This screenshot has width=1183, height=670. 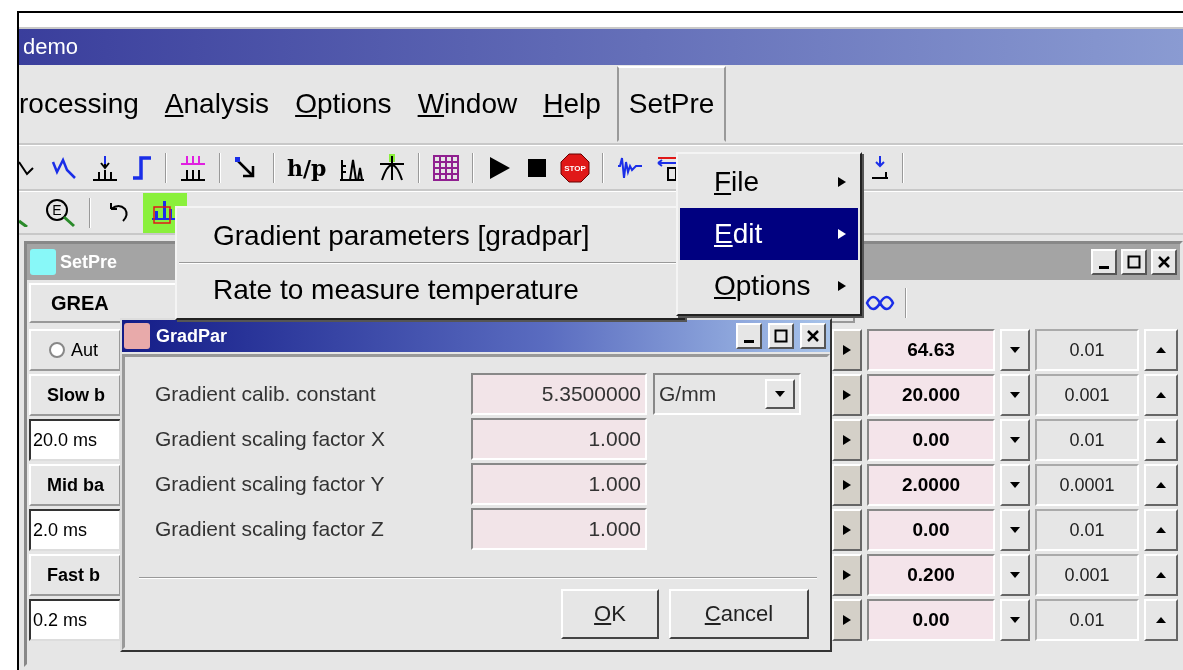 I want to click on dialog-title: GradPar, so click(x=192, y=336).